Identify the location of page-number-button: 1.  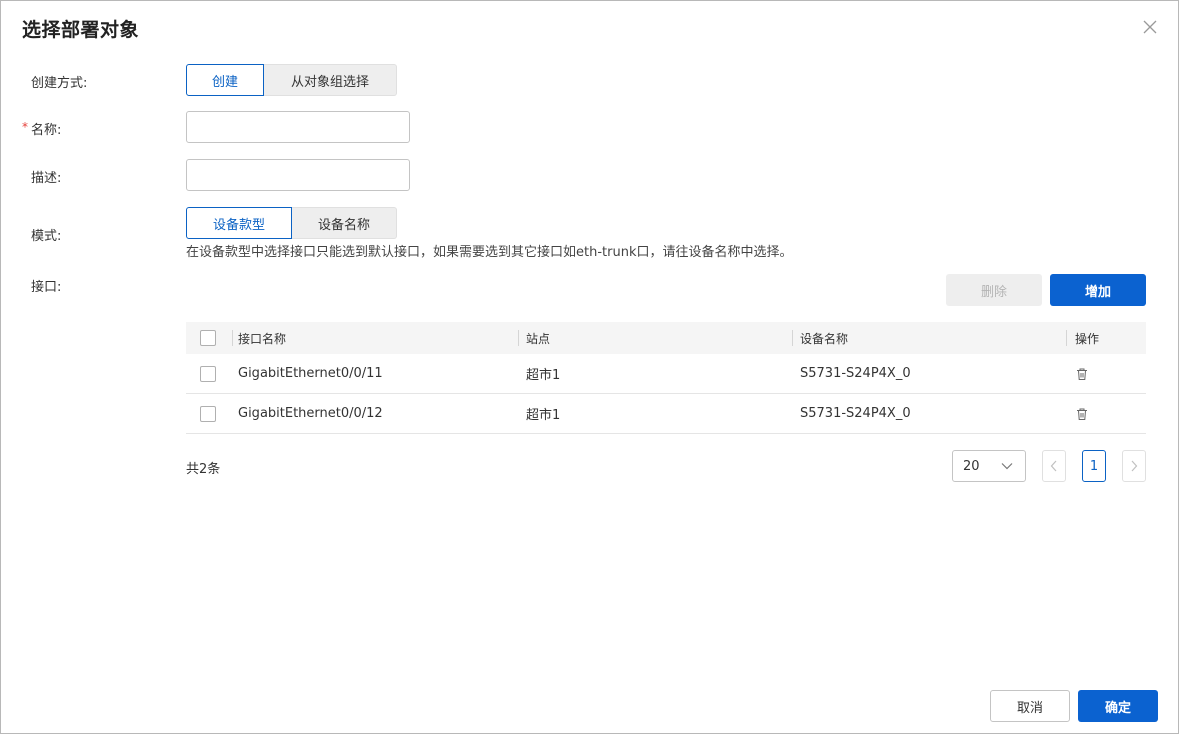
(1094, 466).